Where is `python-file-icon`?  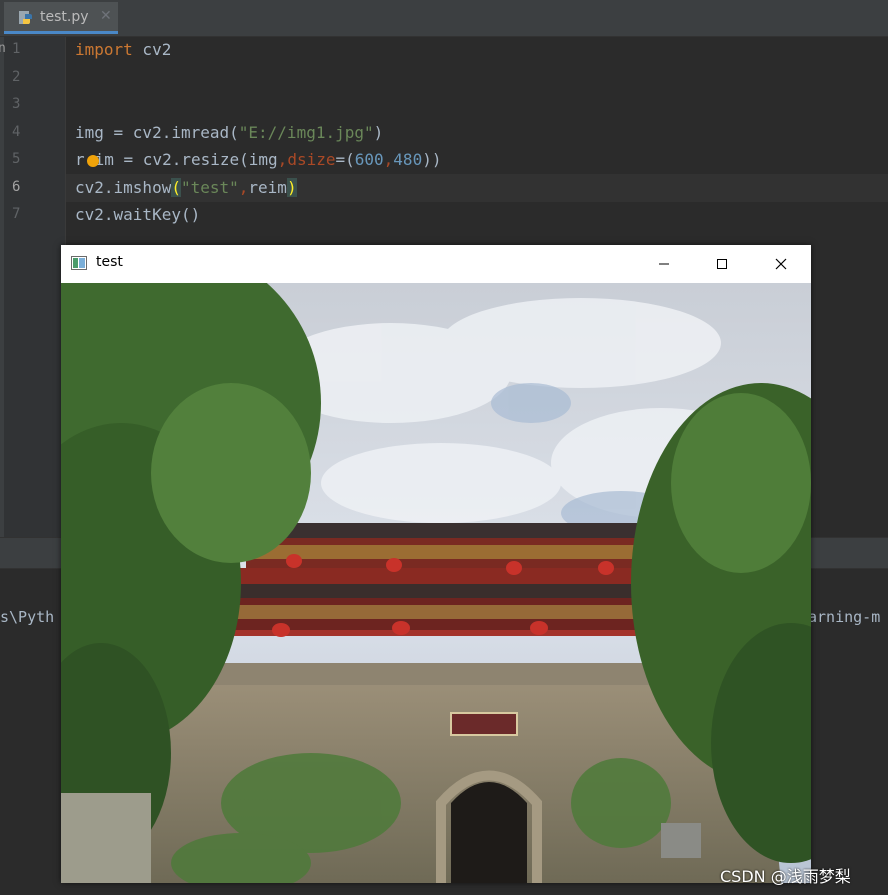 python-file-icon is located at coordinates (25, 17).